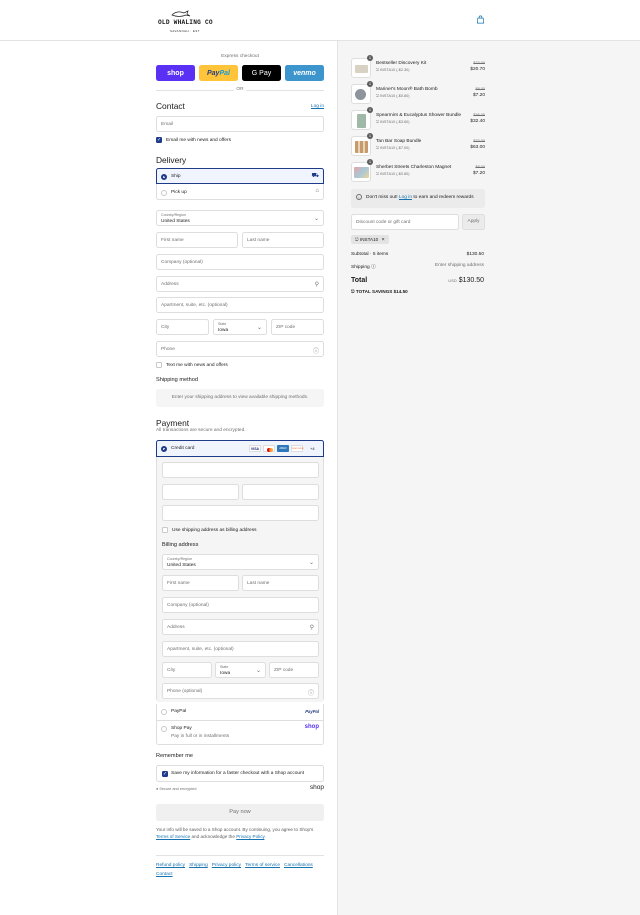 The height and width of the screenshot is (915, 640). I want to click on state-value: Iowa, so click(225, 673).